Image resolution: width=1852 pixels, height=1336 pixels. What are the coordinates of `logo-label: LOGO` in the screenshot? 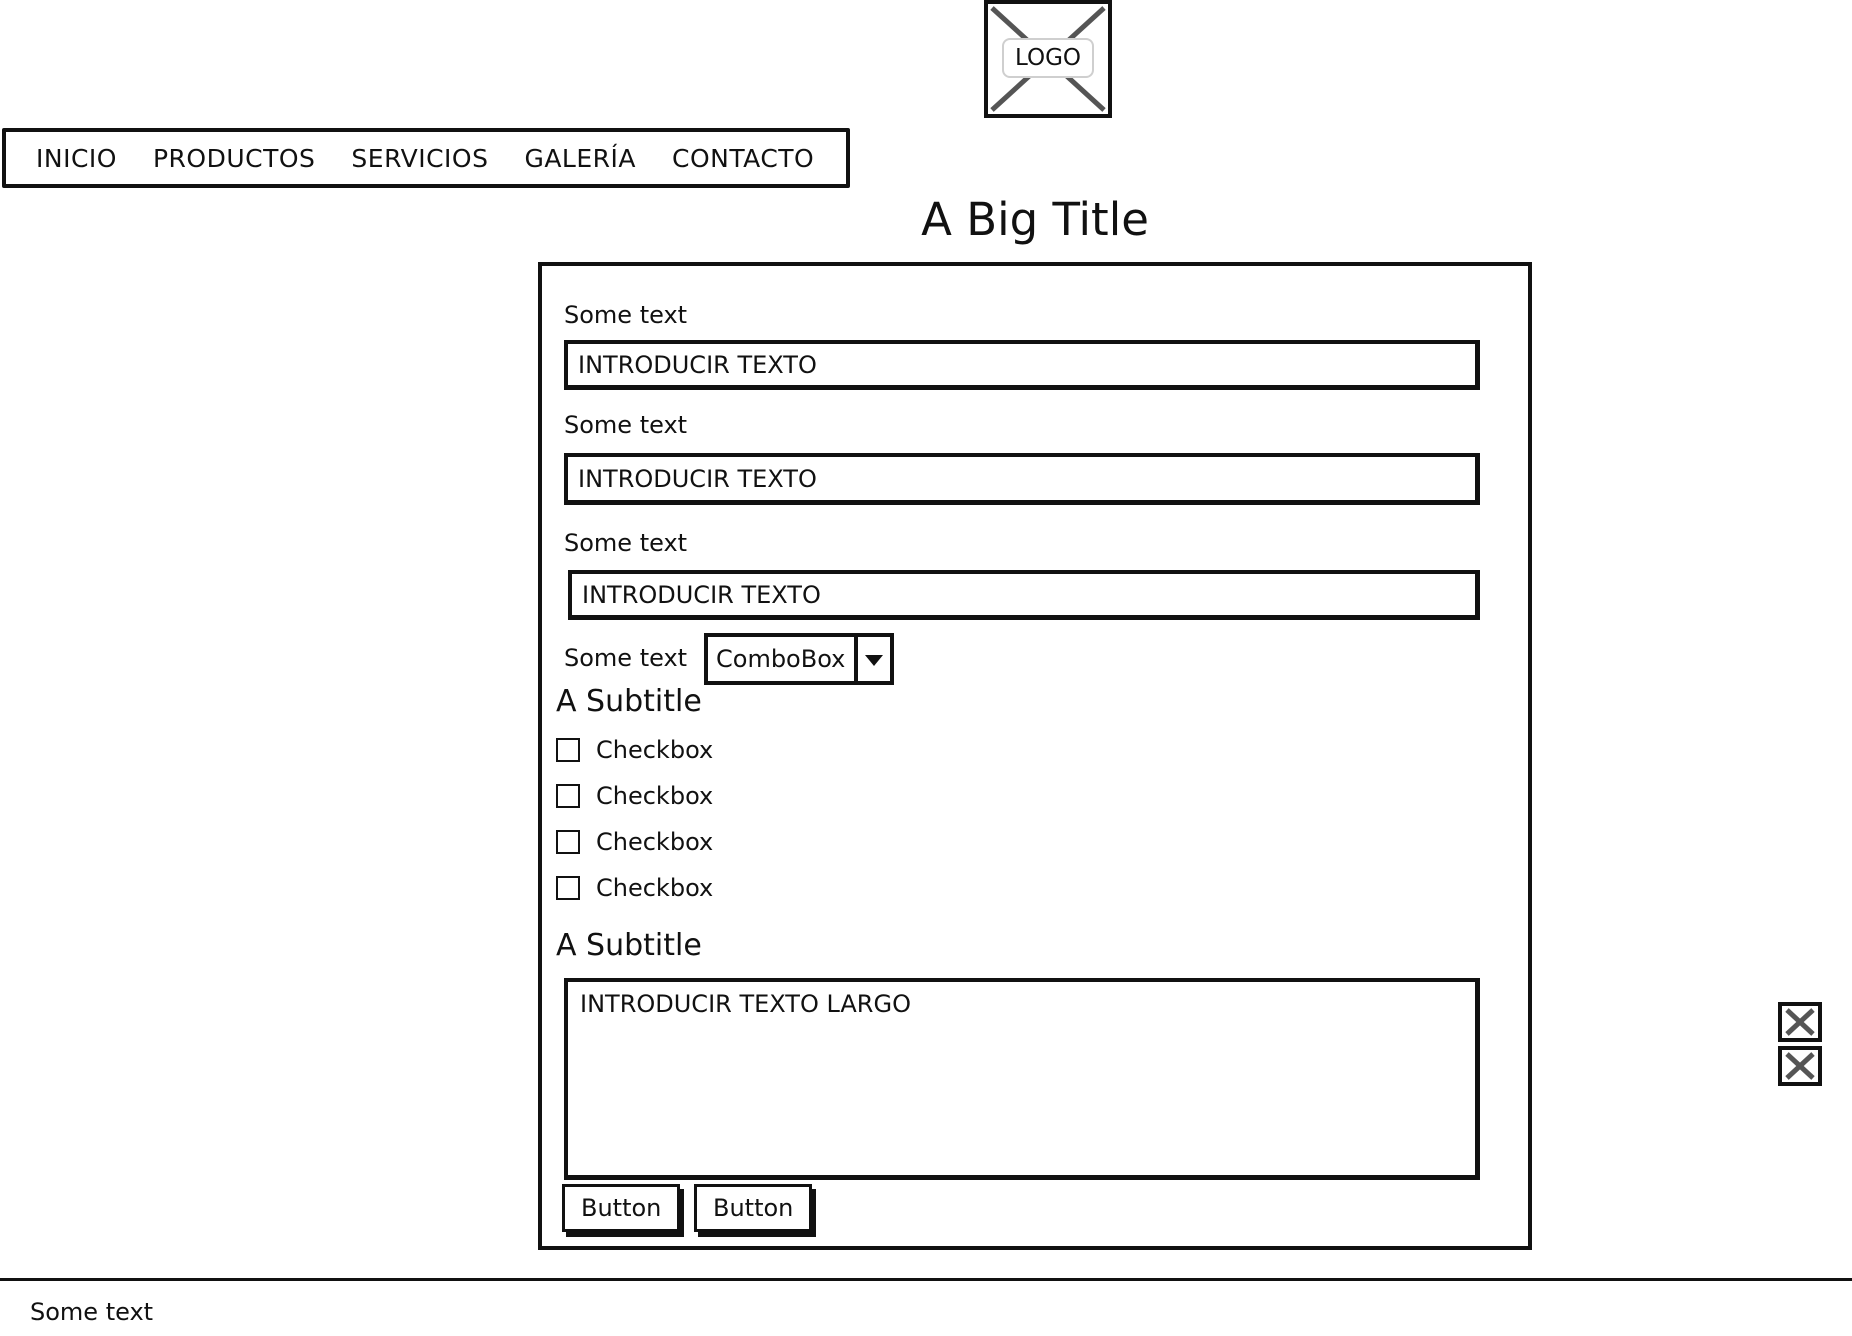 It's located at (1048, 58).